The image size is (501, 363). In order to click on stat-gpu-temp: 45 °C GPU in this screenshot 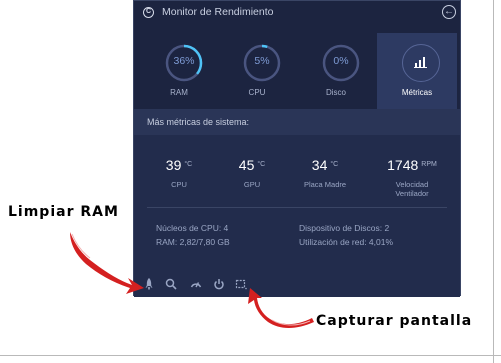, I will do `click(252, 173)`.